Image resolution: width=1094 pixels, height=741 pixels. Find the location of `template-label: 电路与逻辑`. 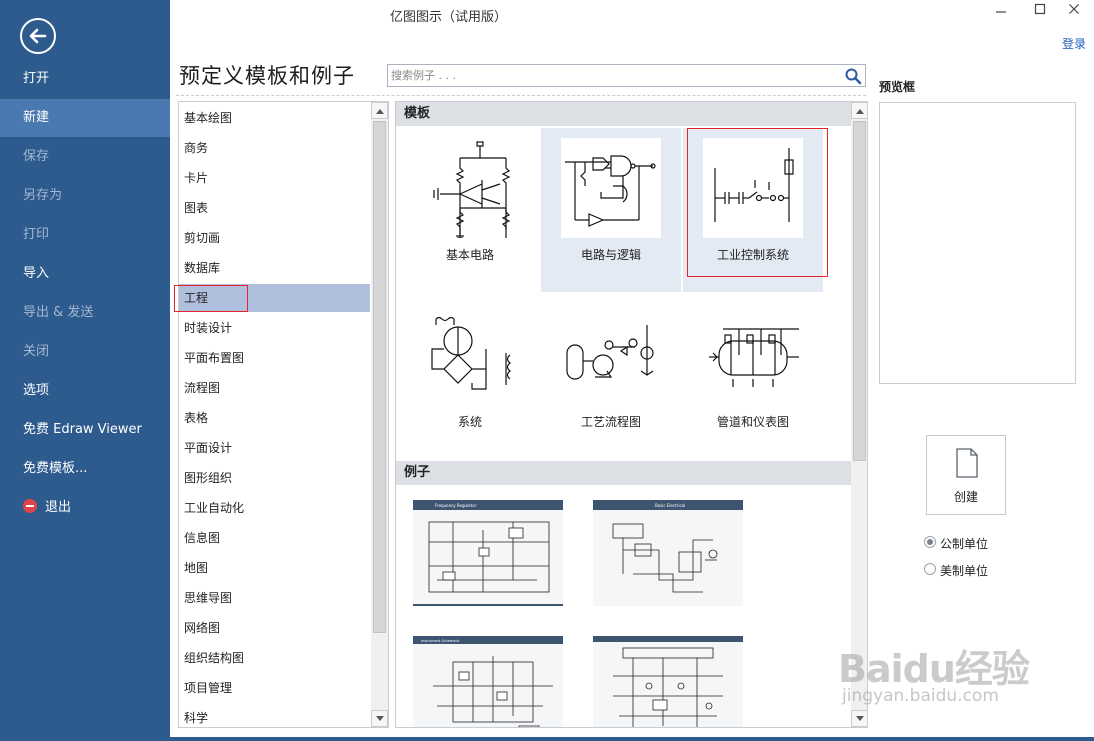

template-label: 电路与逻辑 is located at coordinates (610, 255).